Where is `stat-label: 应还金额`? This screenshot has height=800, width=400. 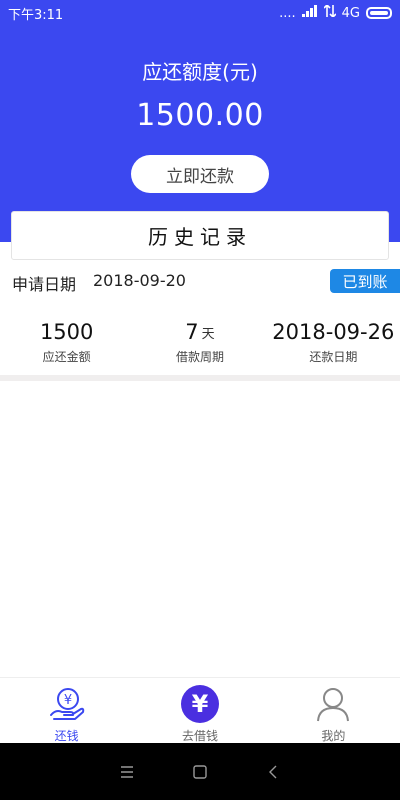
stat-label: 应还金额 is located at coordinates (66, 357).